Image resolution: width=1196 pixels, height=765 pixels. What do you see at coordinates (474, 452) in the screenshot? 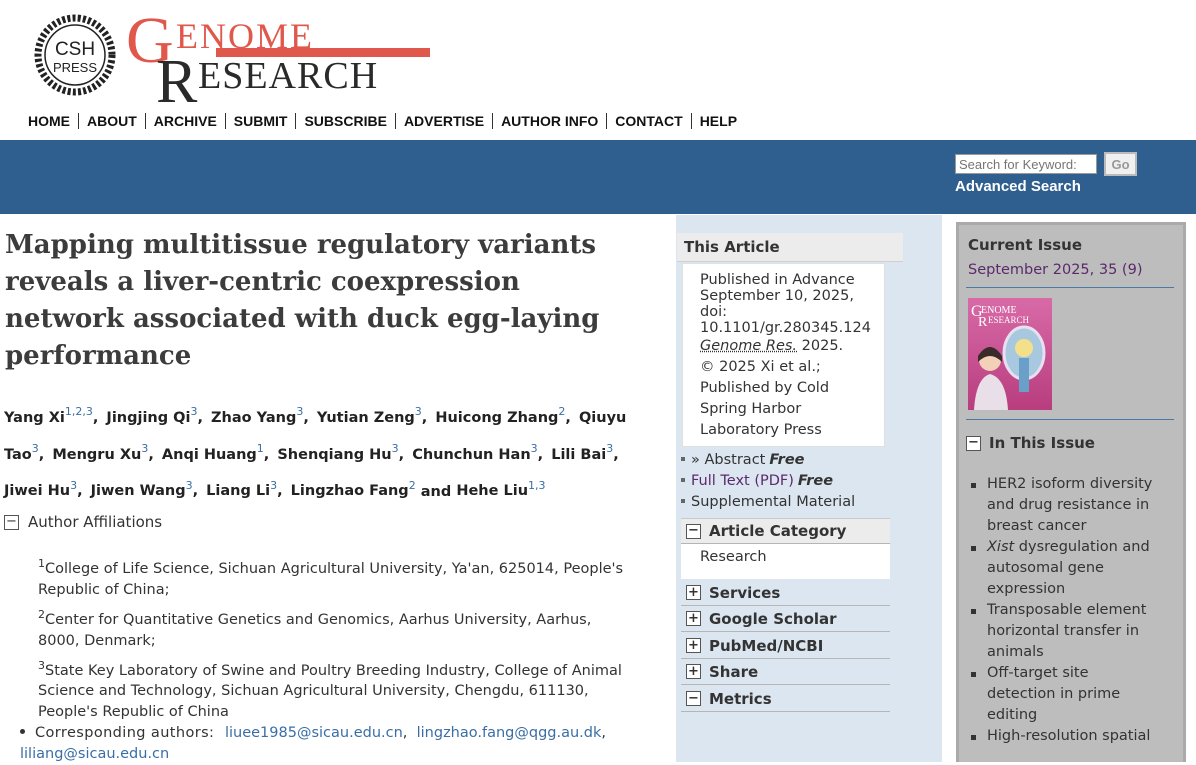
I see `author: Chunchun Han3` at bounding box center [474, 452].